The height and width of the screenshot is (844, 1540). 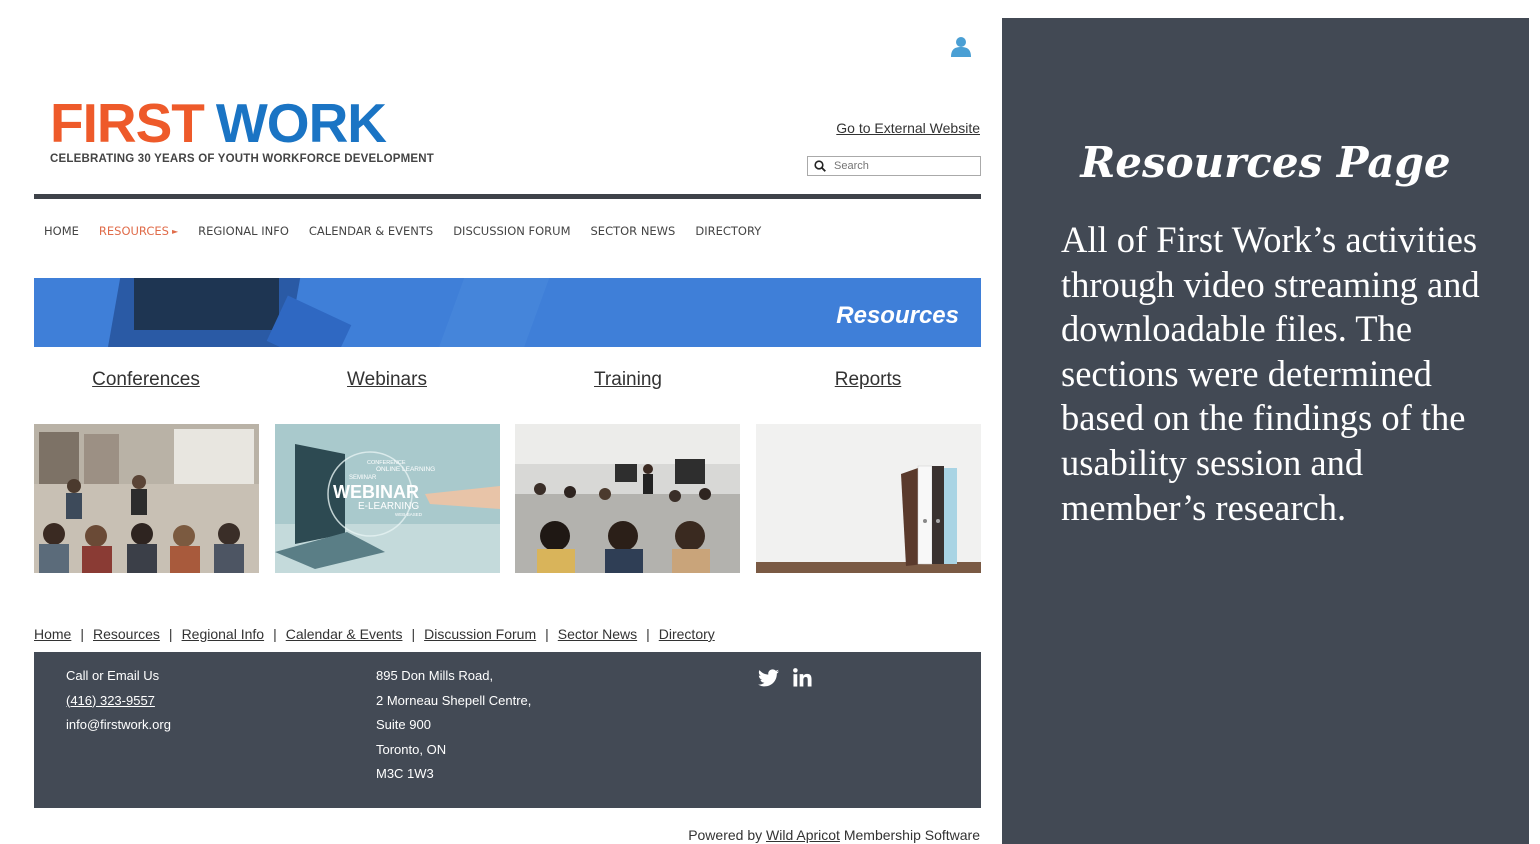 What do you see at coordinates (803, 835) in the screenshot?
I see `wild-apricot-link: Wild Apricot` at bounding box center [803, 835].